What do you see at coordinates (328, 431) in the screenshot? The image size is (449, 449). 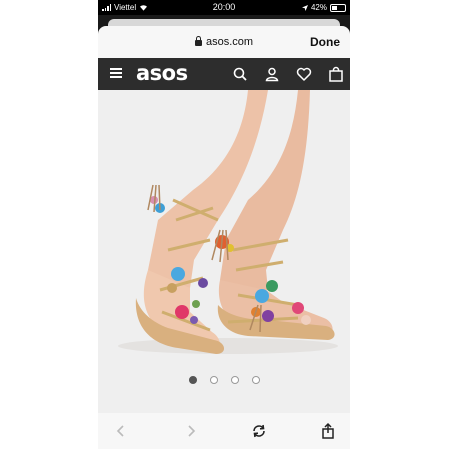 I see `share-icon` at bounding box center [328, 431].